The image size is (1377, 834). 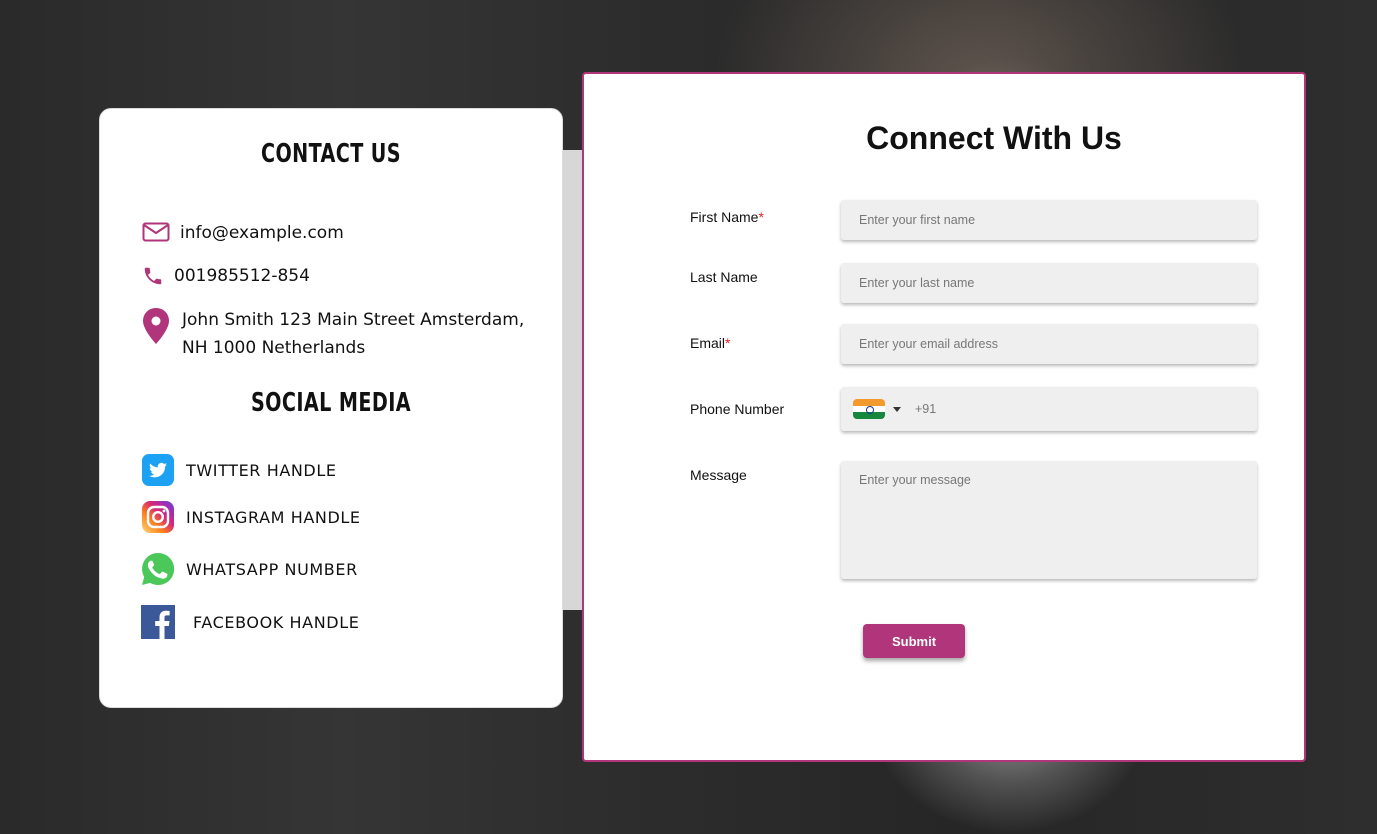 What do you see at coordinates (156, 233) in the screenshot?
I see `mail-icon` at bounding box center [156, 233].